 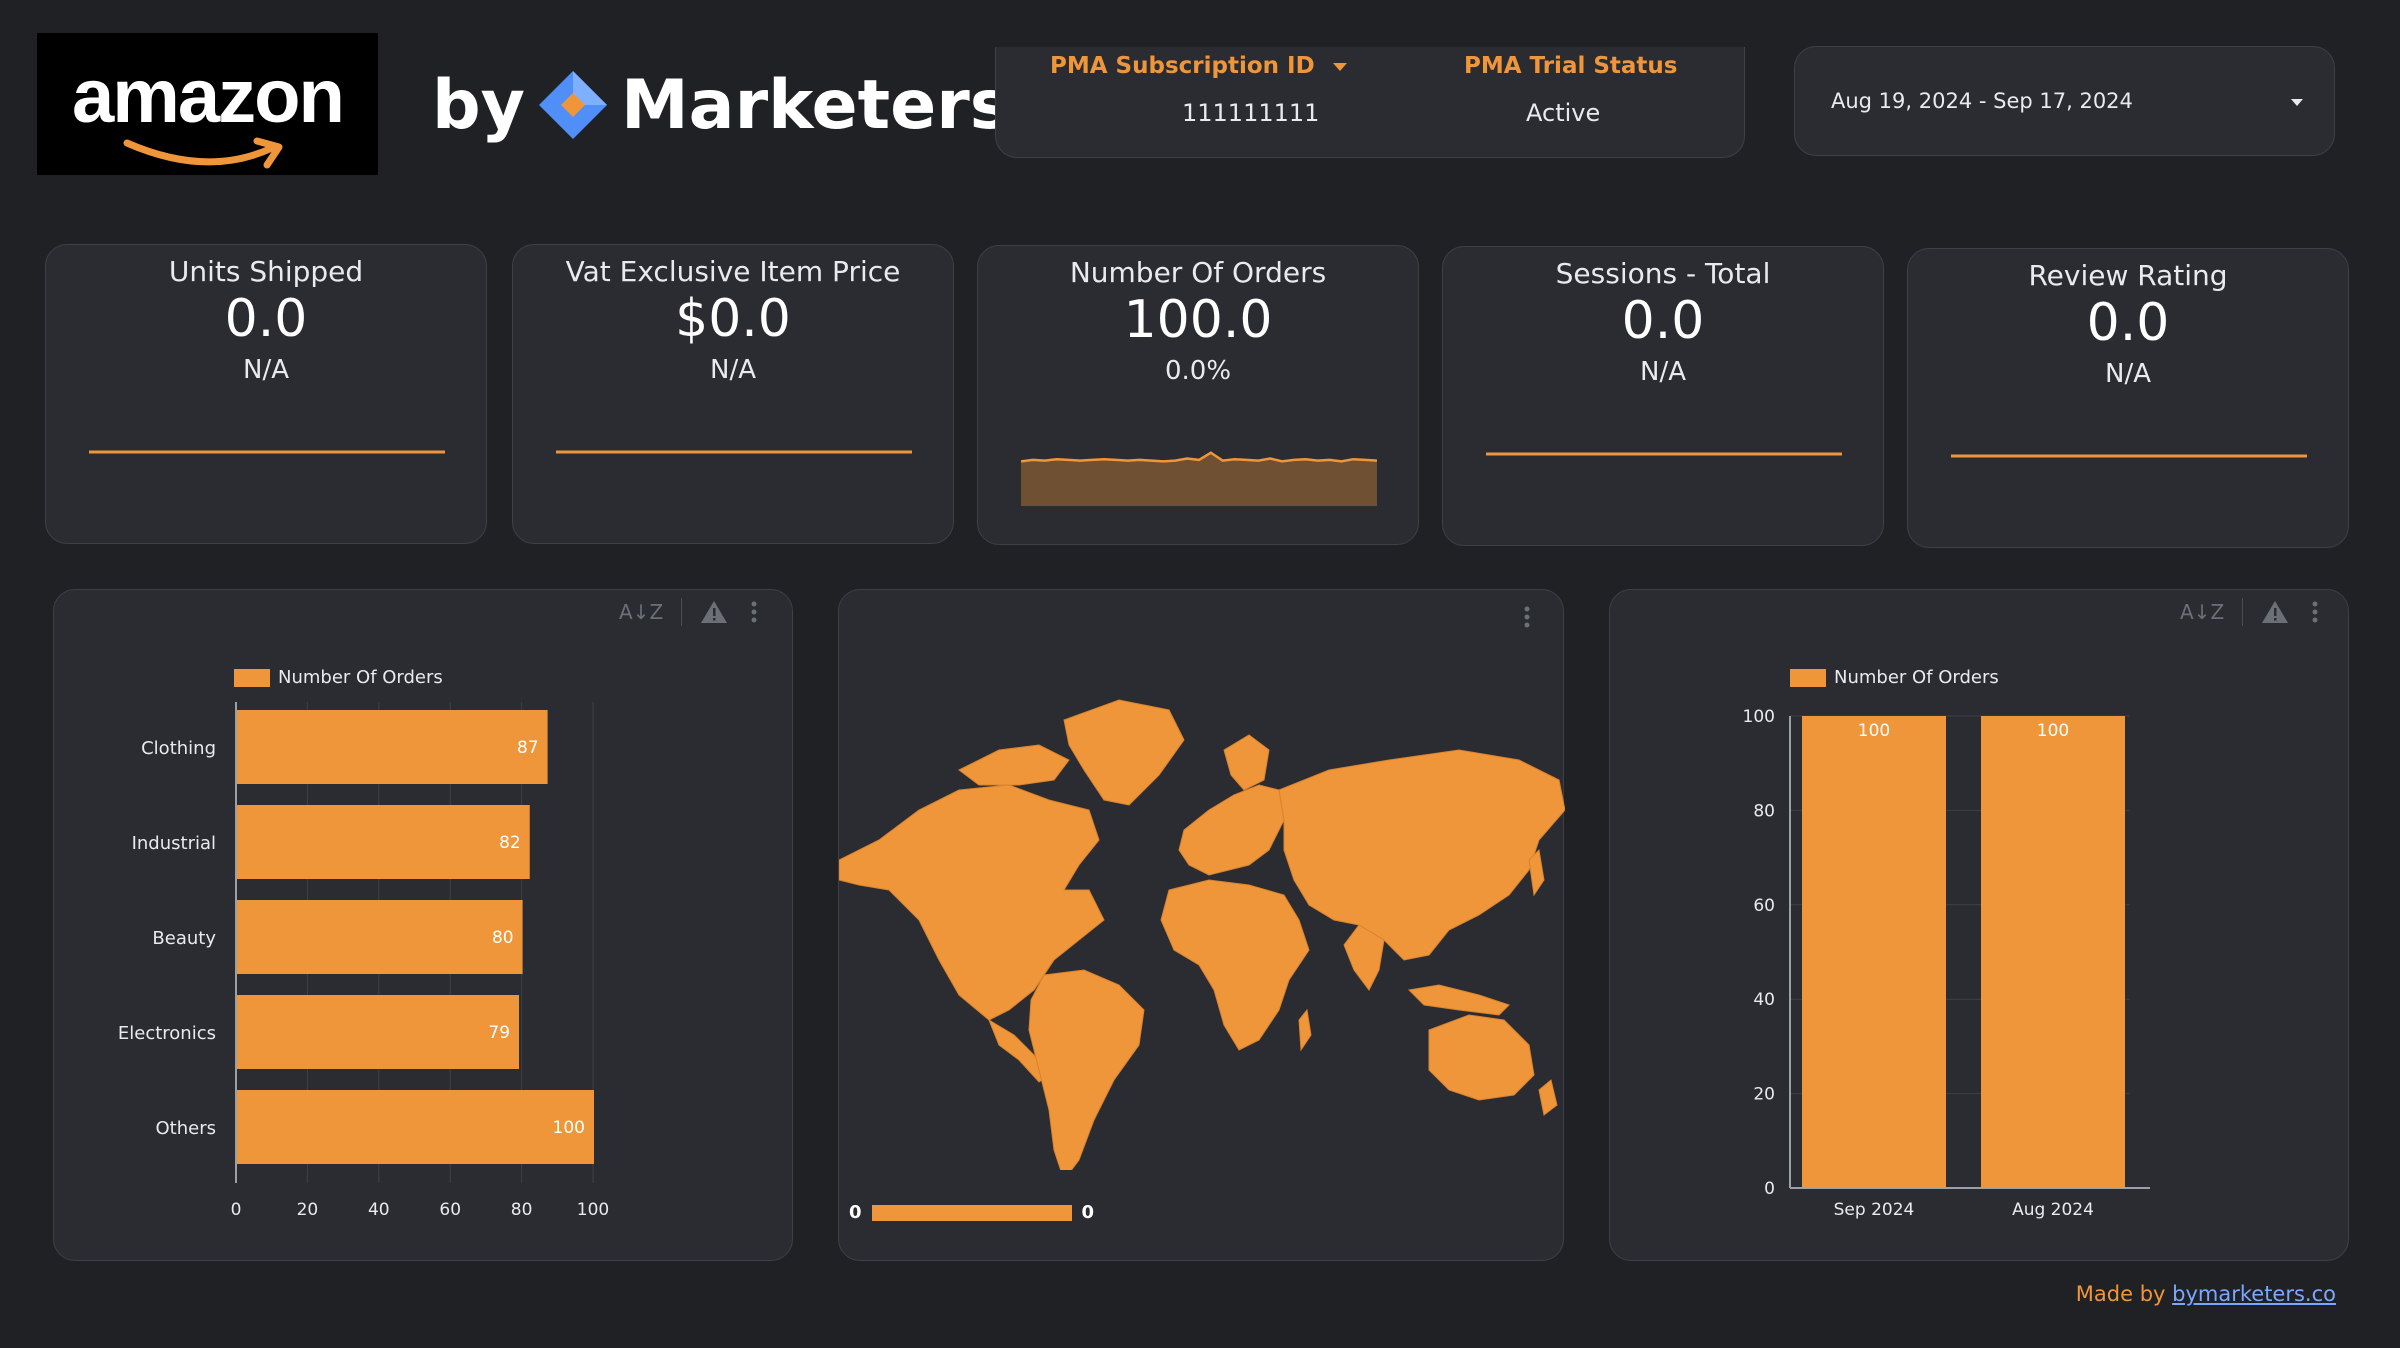 I want to click on trial-status-label: PMA Trial Status, so click(x=1571, y=66).